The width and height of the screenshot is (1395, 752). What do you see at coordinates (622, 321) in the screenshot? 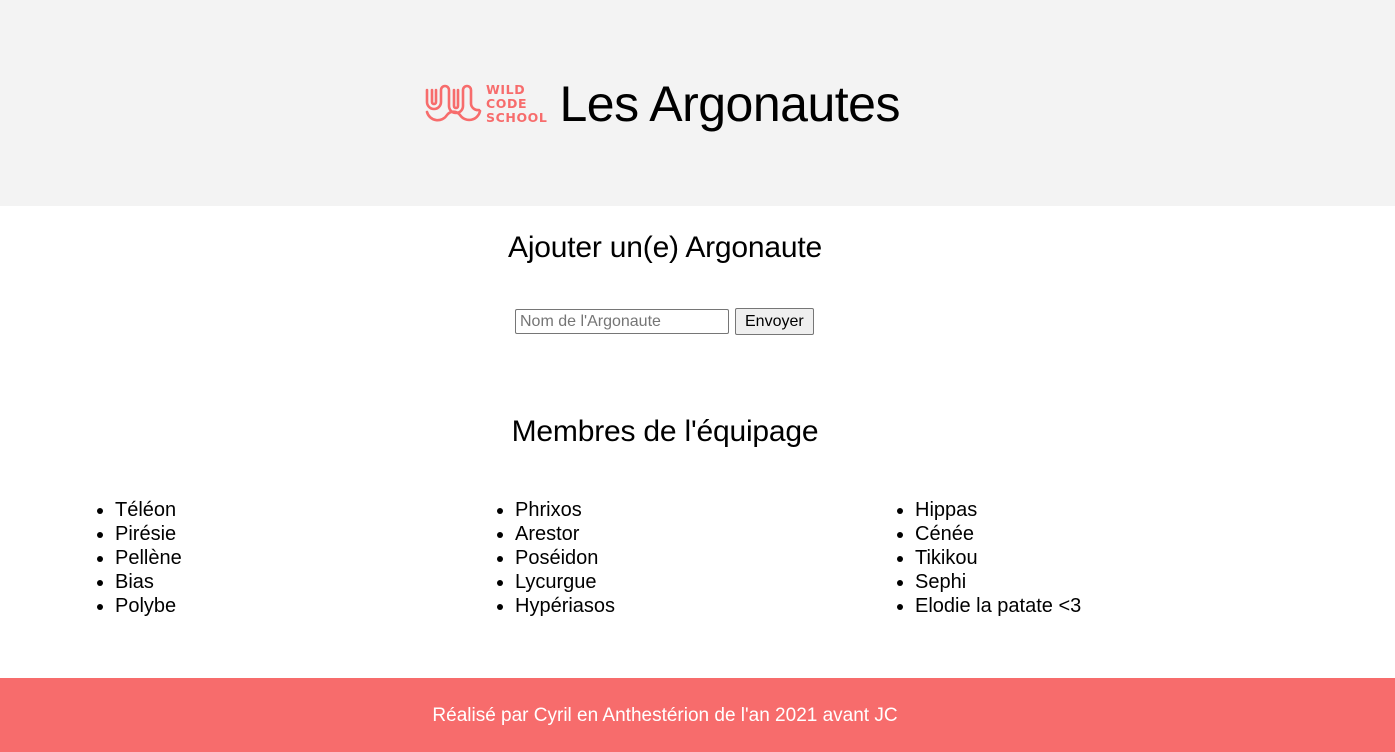
I see `argonaut-name-input` at bounding box center [622, 321].